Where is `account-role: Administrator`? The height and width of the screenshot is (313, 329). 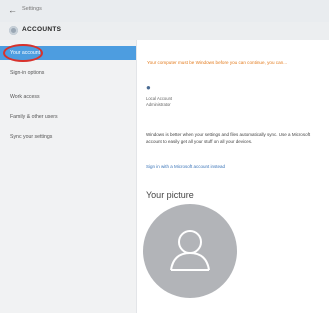 account-role: Administrator is located at coordinates (158, 104).